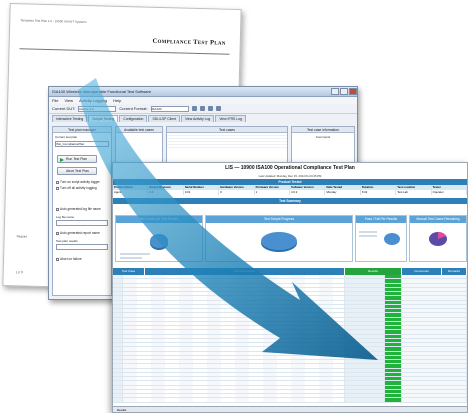 The image size is (468, 413). I want to click on tab-ifrs-log: View IFRS Log, so click(230, 118).